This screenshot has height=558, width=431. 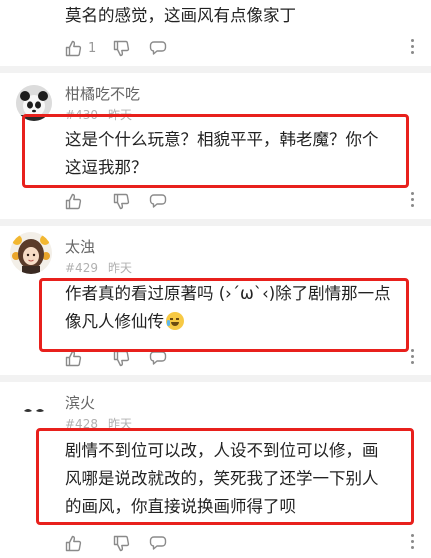 I want to click on comment-actions: 1, so click(x=240, y=48).